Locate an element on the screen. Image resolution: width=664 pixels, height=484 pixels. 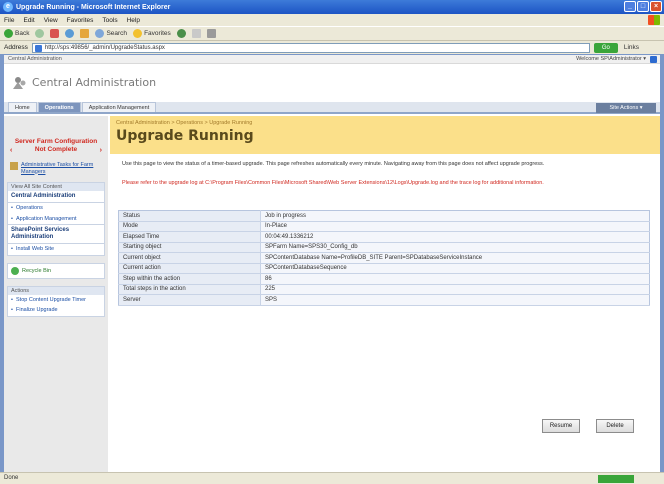
row-value: 225 is located at coordinates (455, 289).